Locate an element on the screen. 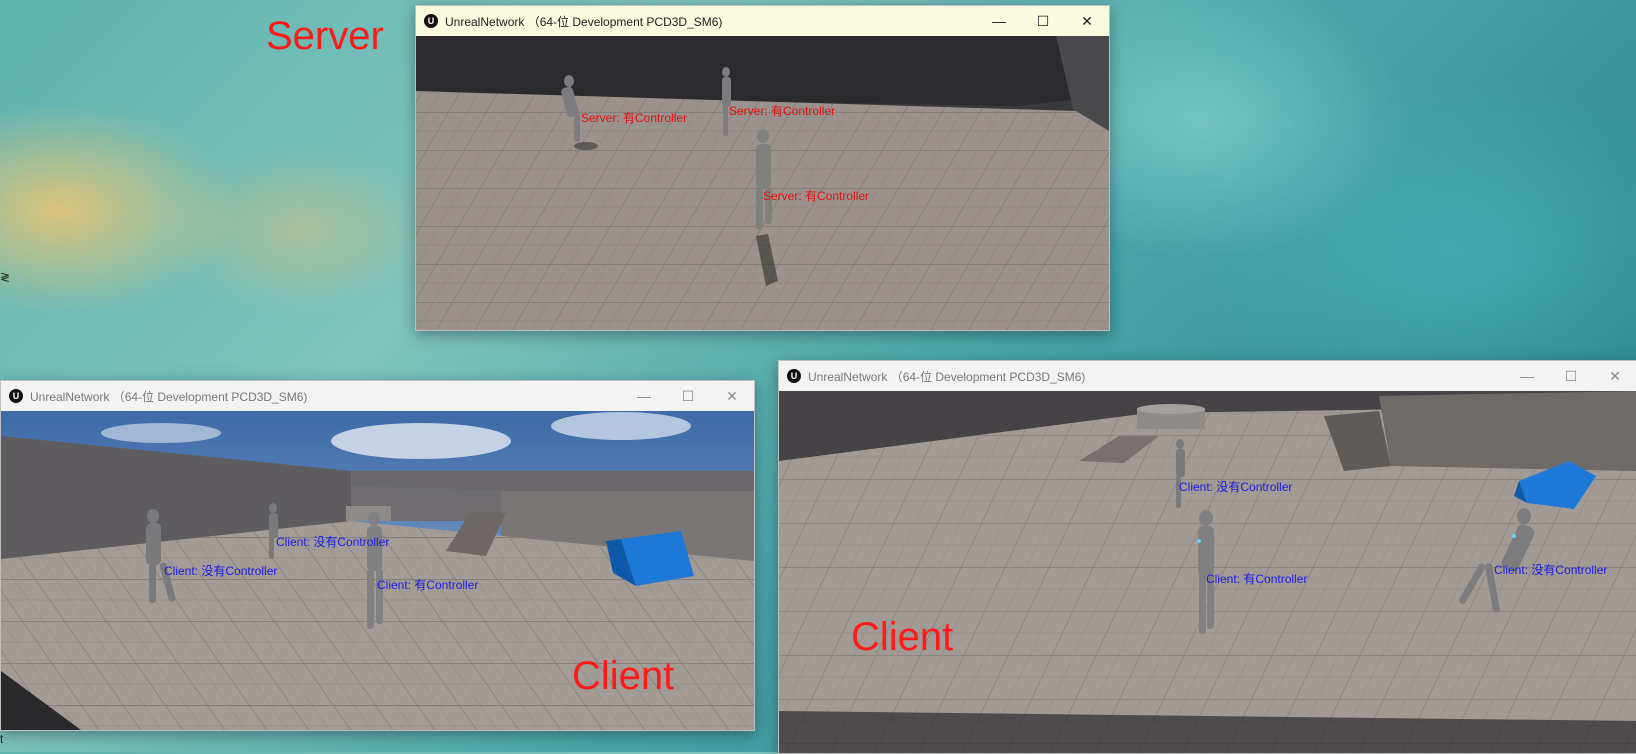 The height and width of the screenshot is (754, 1636). desktop-edge-glyph: t is located at coordinates (2, 739).